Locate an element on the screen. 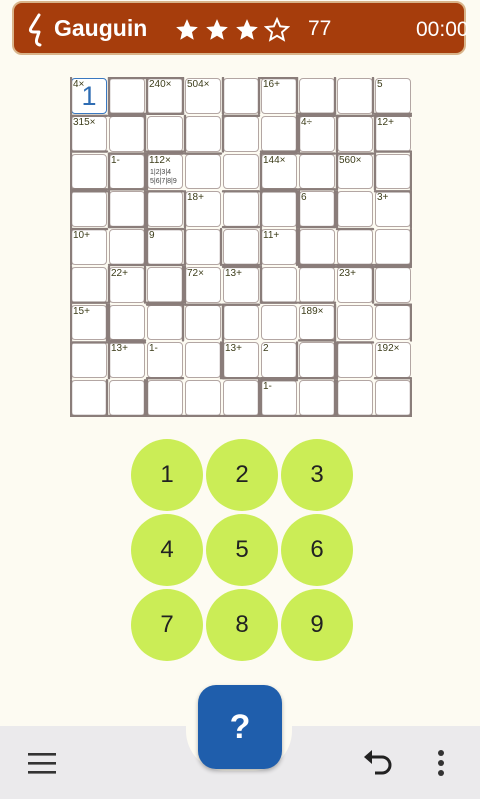  keypad-button-7: 7 is located at coordinates (167, 625).